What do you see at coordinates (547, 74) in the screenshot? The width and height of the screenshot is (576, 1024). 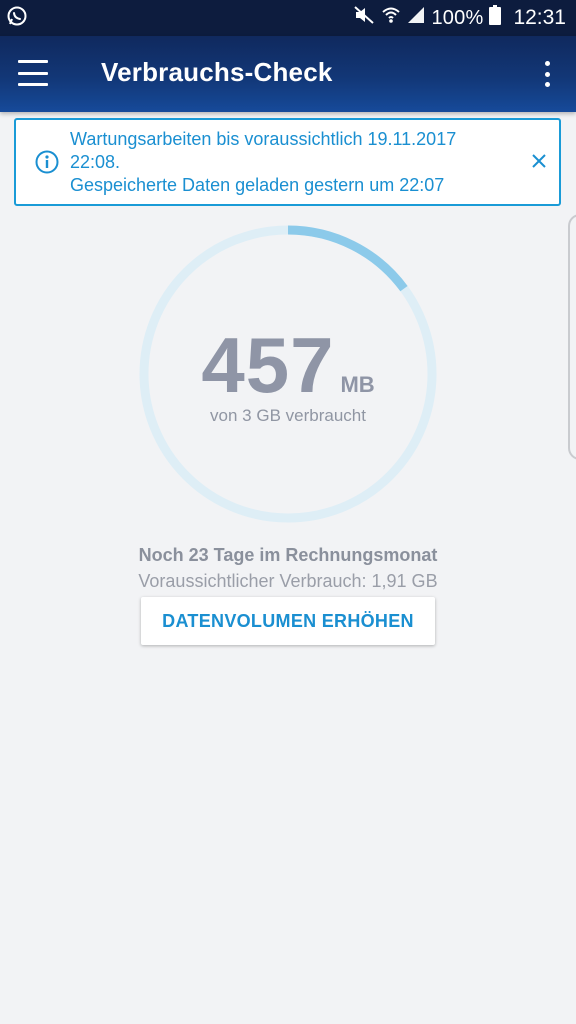 I see `more-vert-icon` at bounding box center [547, 74].